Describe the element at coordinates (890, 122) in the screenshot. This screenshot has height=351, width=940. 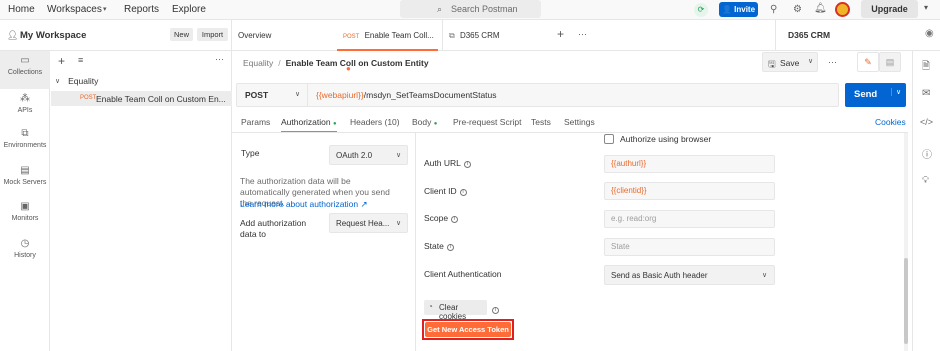
I see `cookies-link: Cookies` at that location.